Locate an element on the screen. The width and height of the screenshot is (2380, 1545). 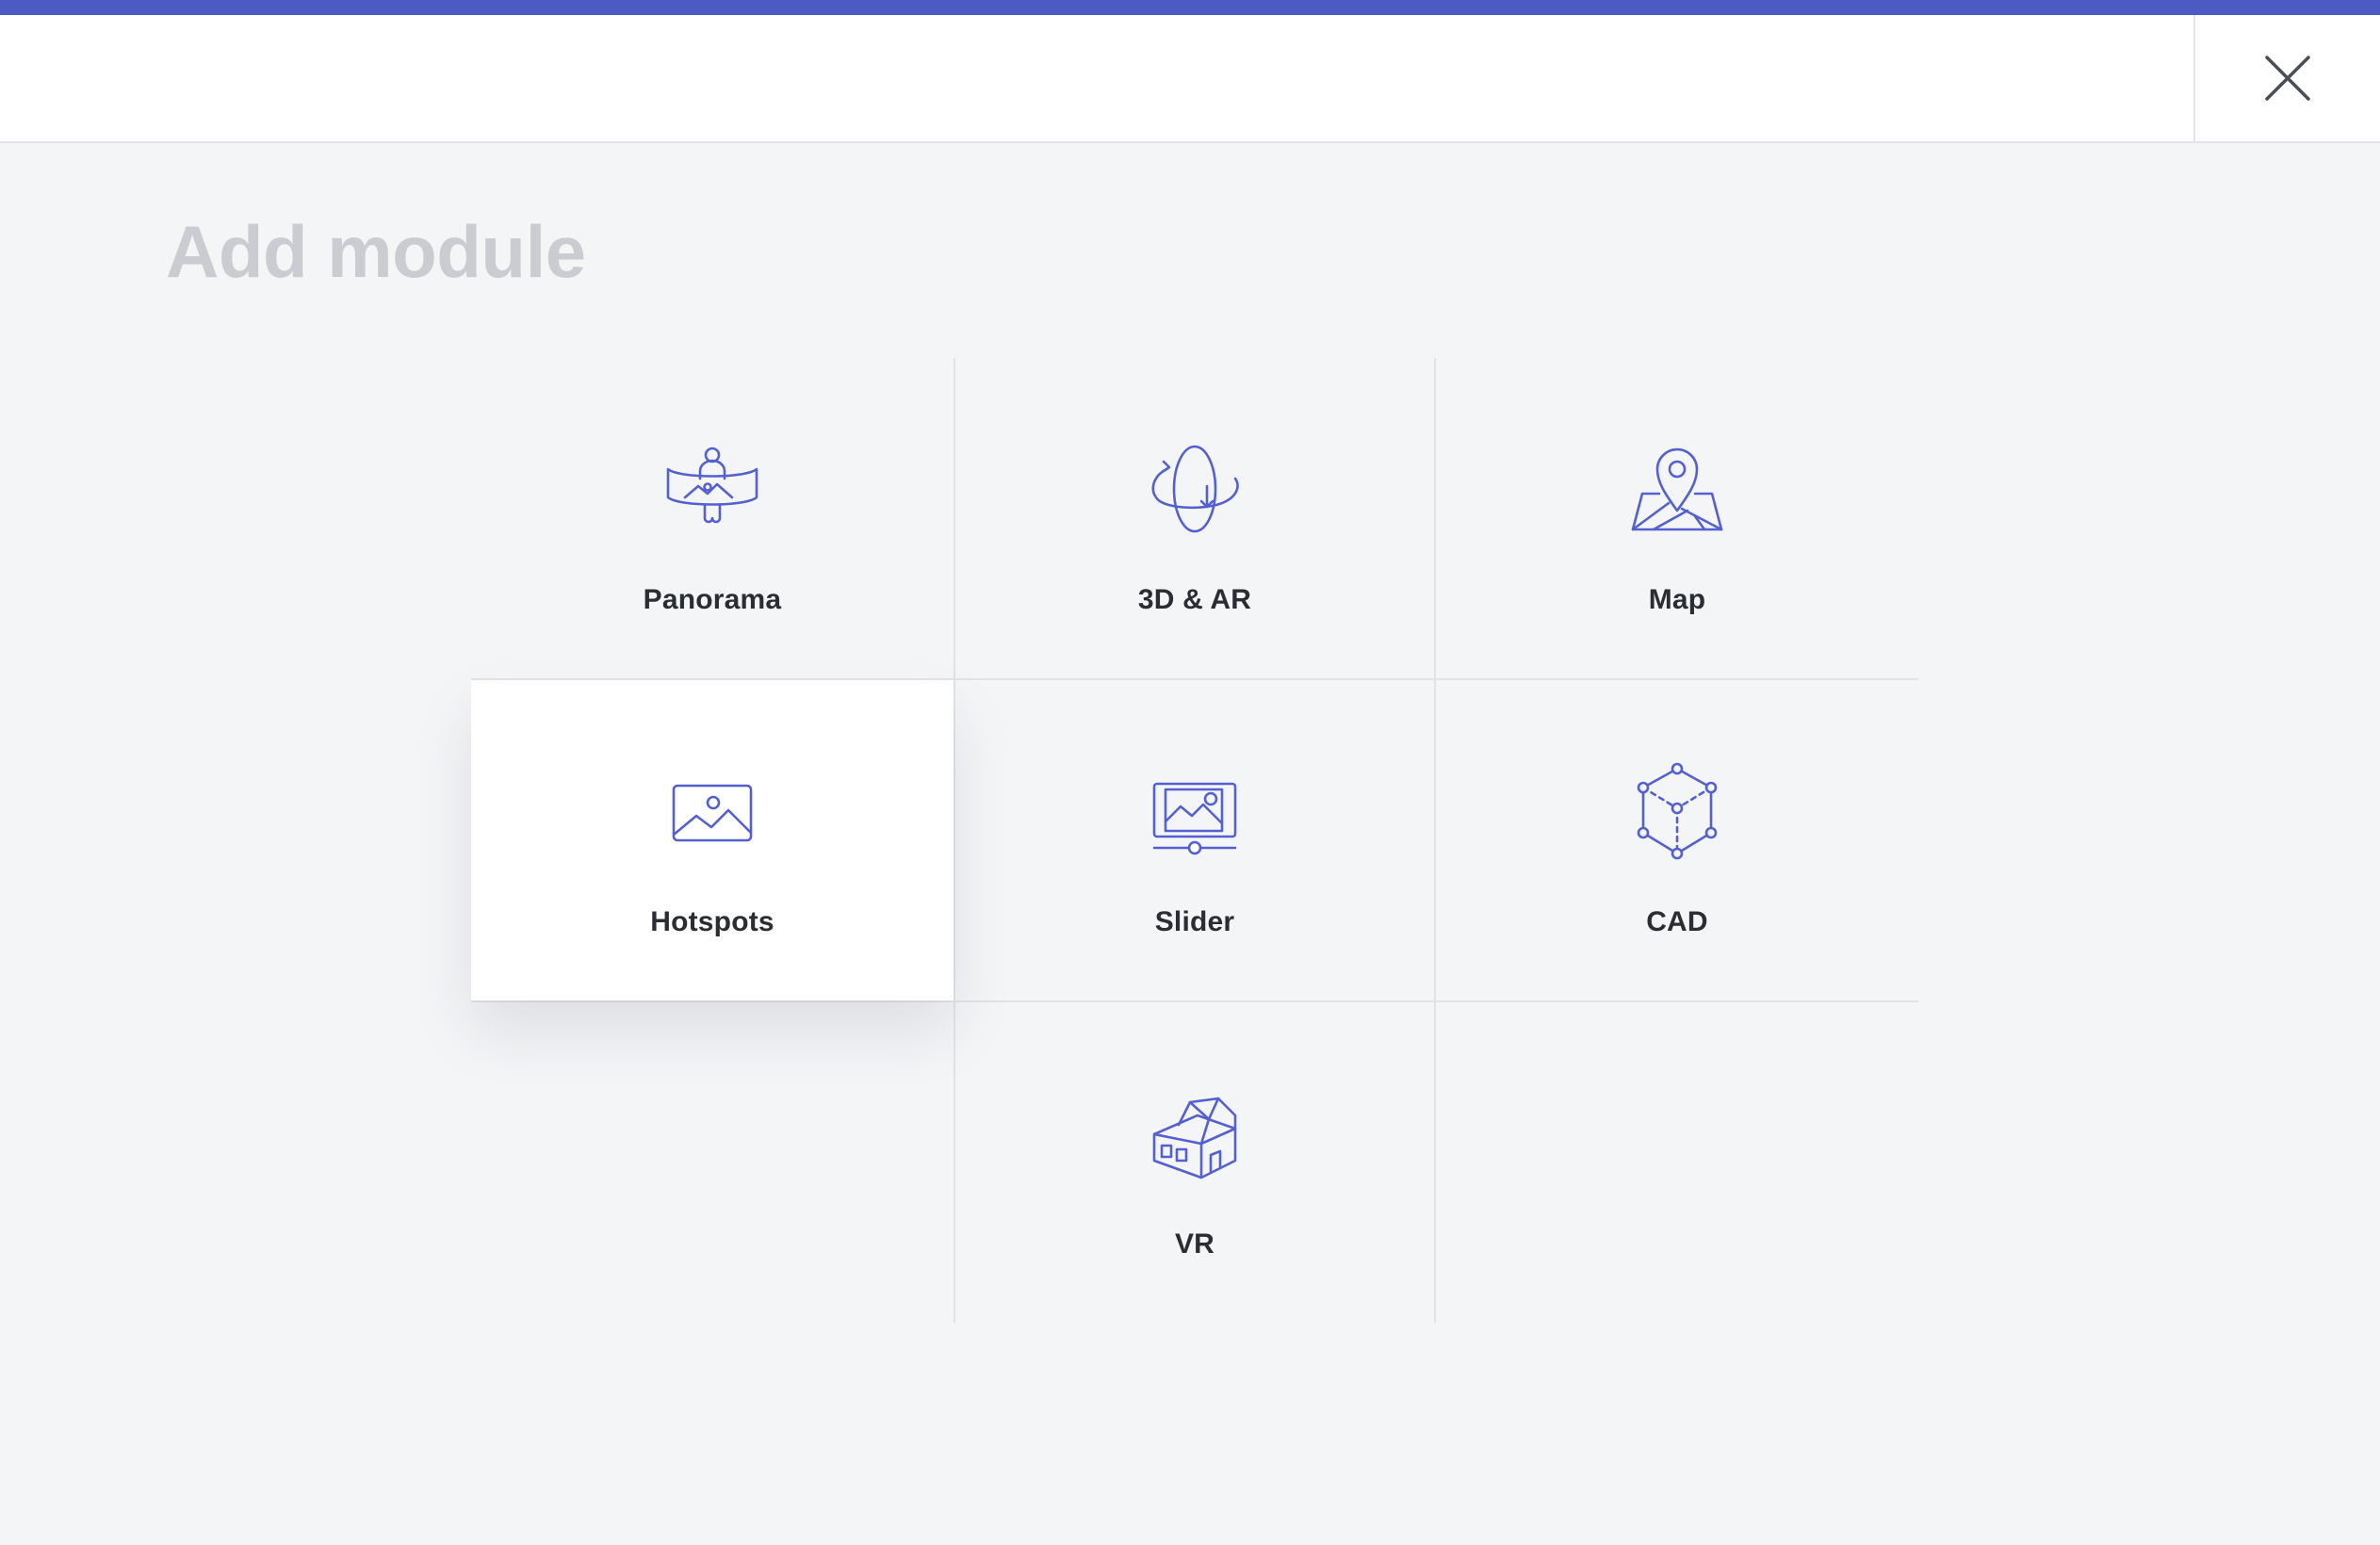
module-tile-vr: VR is located at coordinates (1195, 1162).